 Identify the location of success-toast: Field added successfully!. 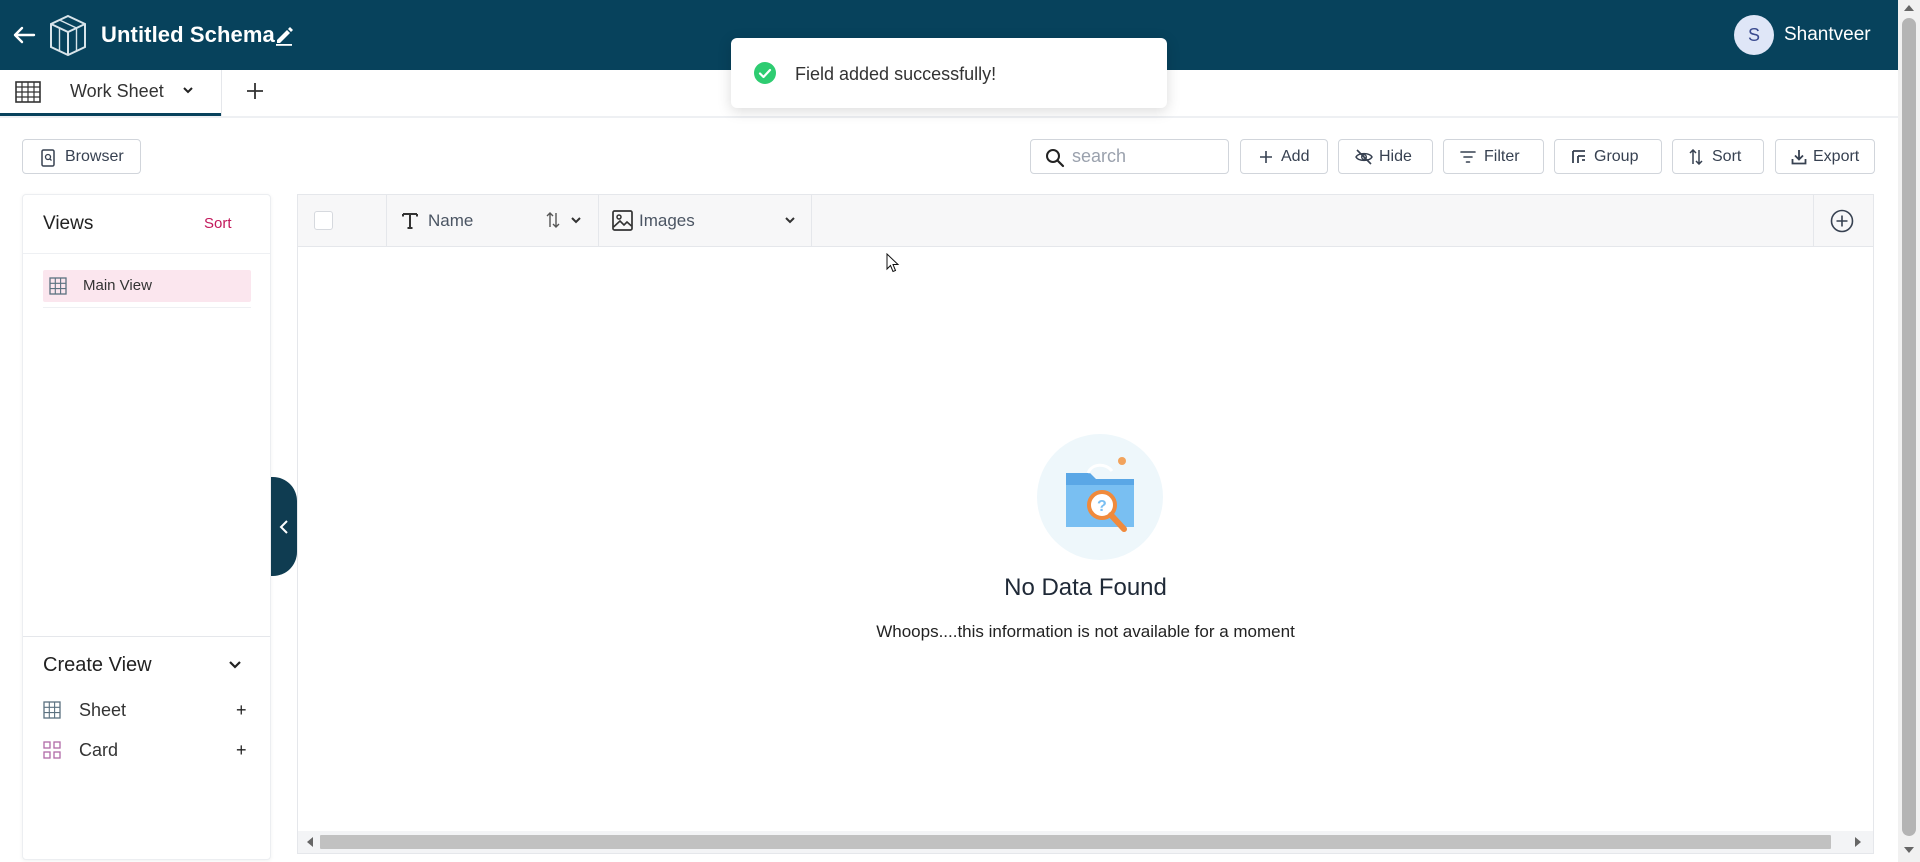
(949, 73).